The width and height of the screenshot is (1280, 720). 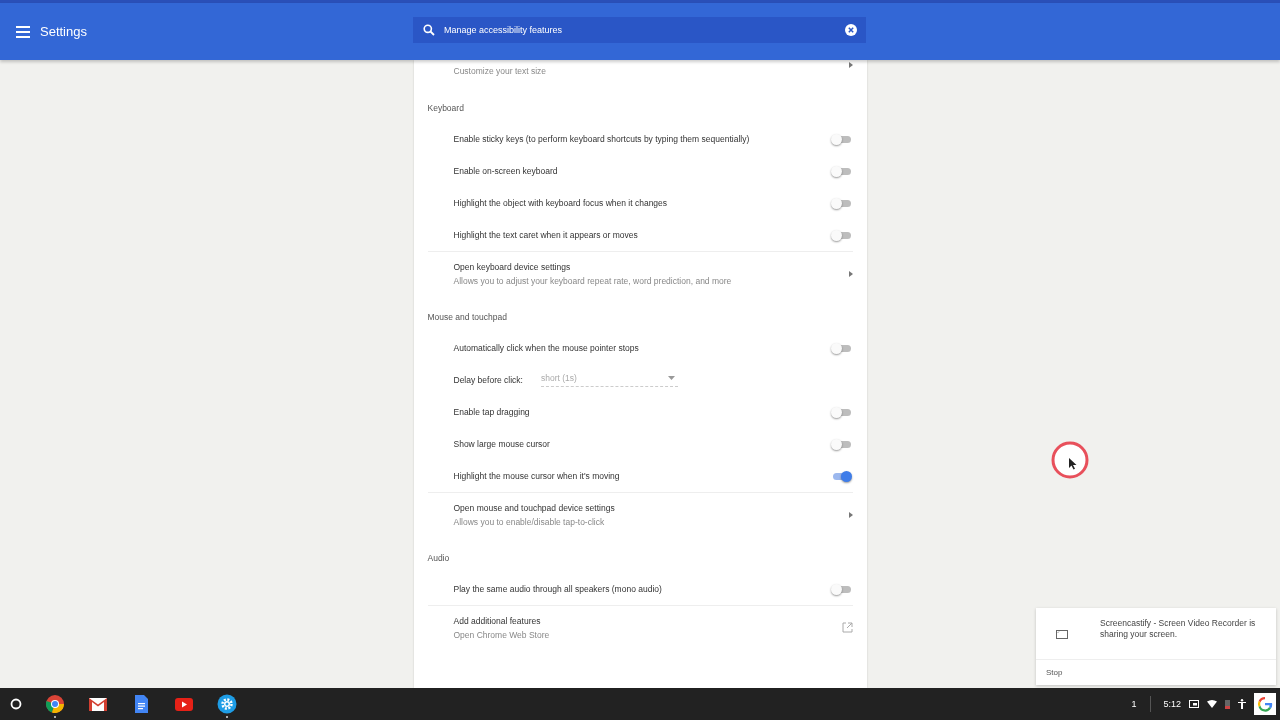 What do you see at coordinates (501, 634) in the screenshot?
I see `setting-description: Open Chrome Web Store` at bounding box center [501, 634].